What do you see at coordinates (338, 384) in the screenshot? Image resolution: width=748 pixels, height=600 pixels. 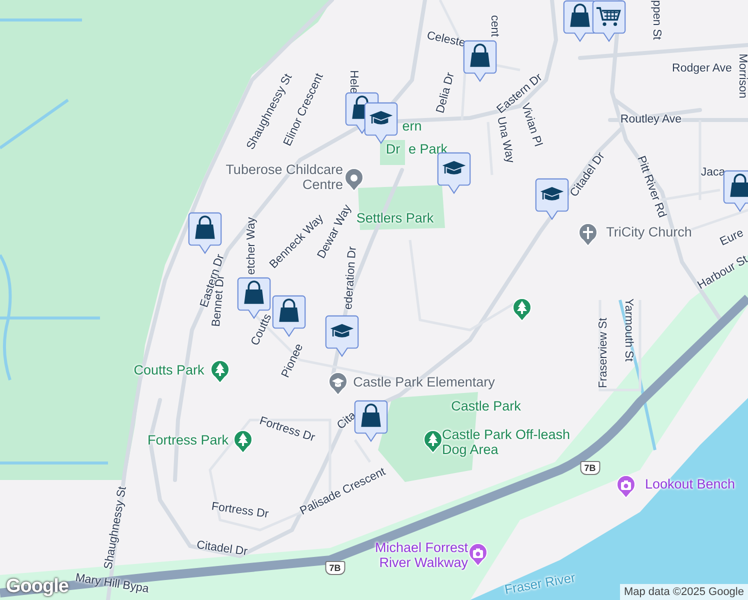 I see `school-pin-icon` at bounding box center [338, 384].